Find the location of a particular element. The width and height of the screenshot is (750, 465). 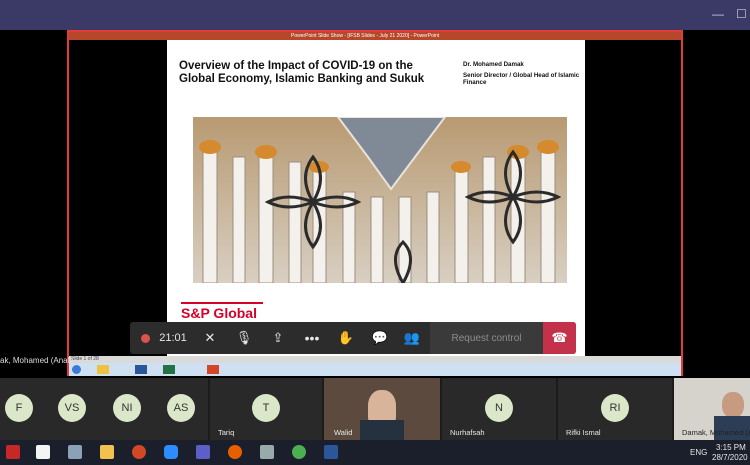

participant-name: Walid is located at coordinates (343, 432).